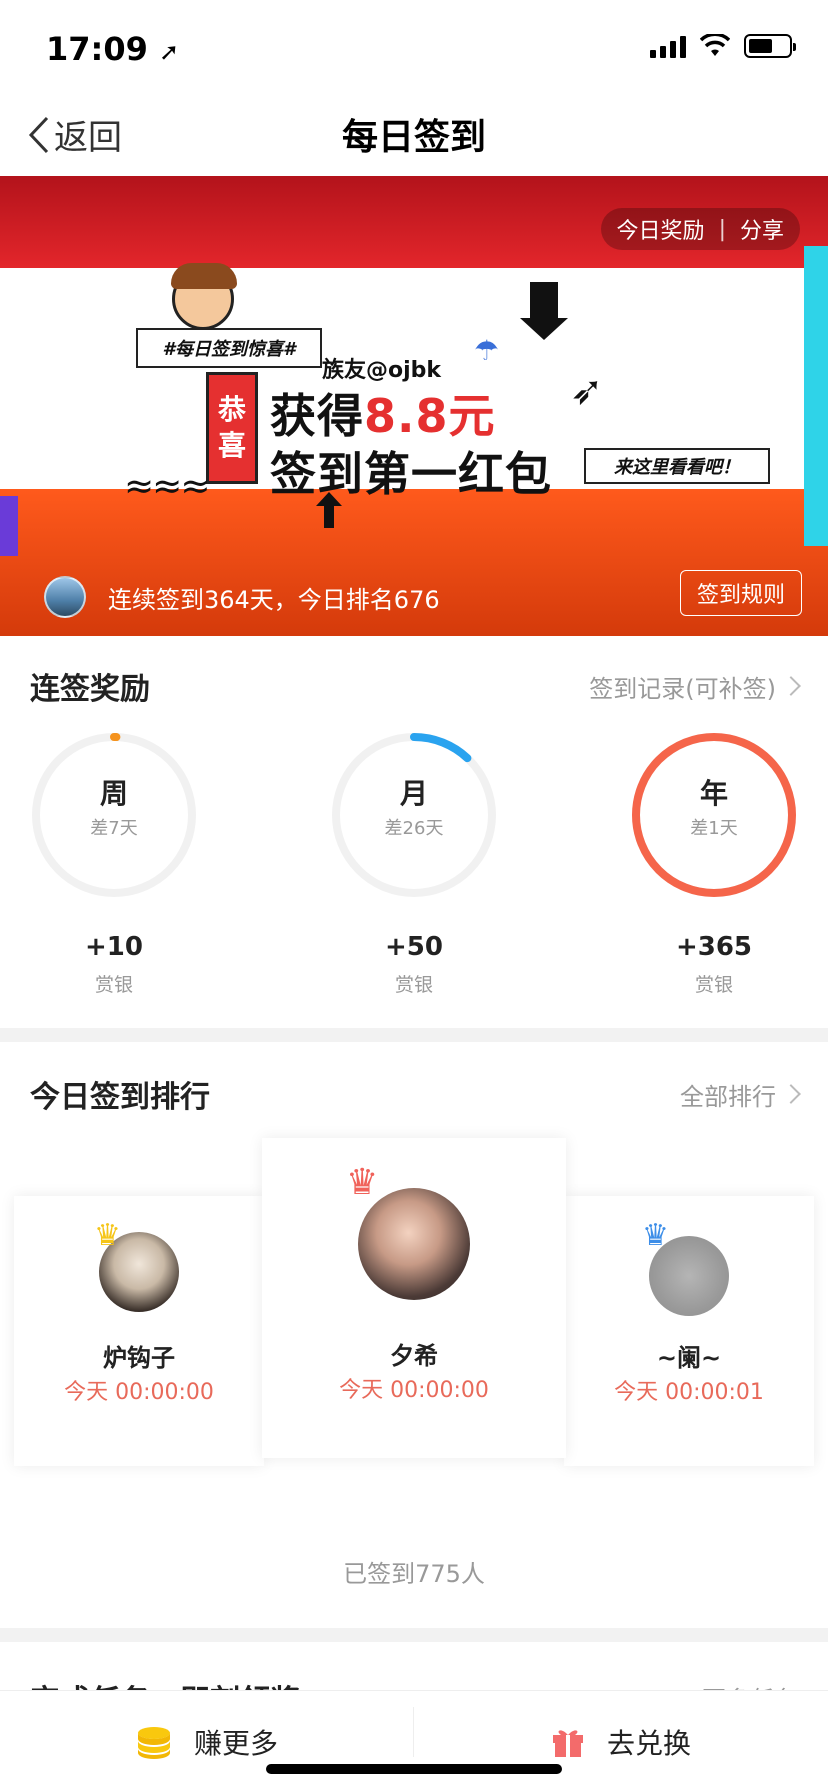 The image size is (828, 1792). I want to click on ring-month: 月 差26天 +50 赏银, so click(414, 863).